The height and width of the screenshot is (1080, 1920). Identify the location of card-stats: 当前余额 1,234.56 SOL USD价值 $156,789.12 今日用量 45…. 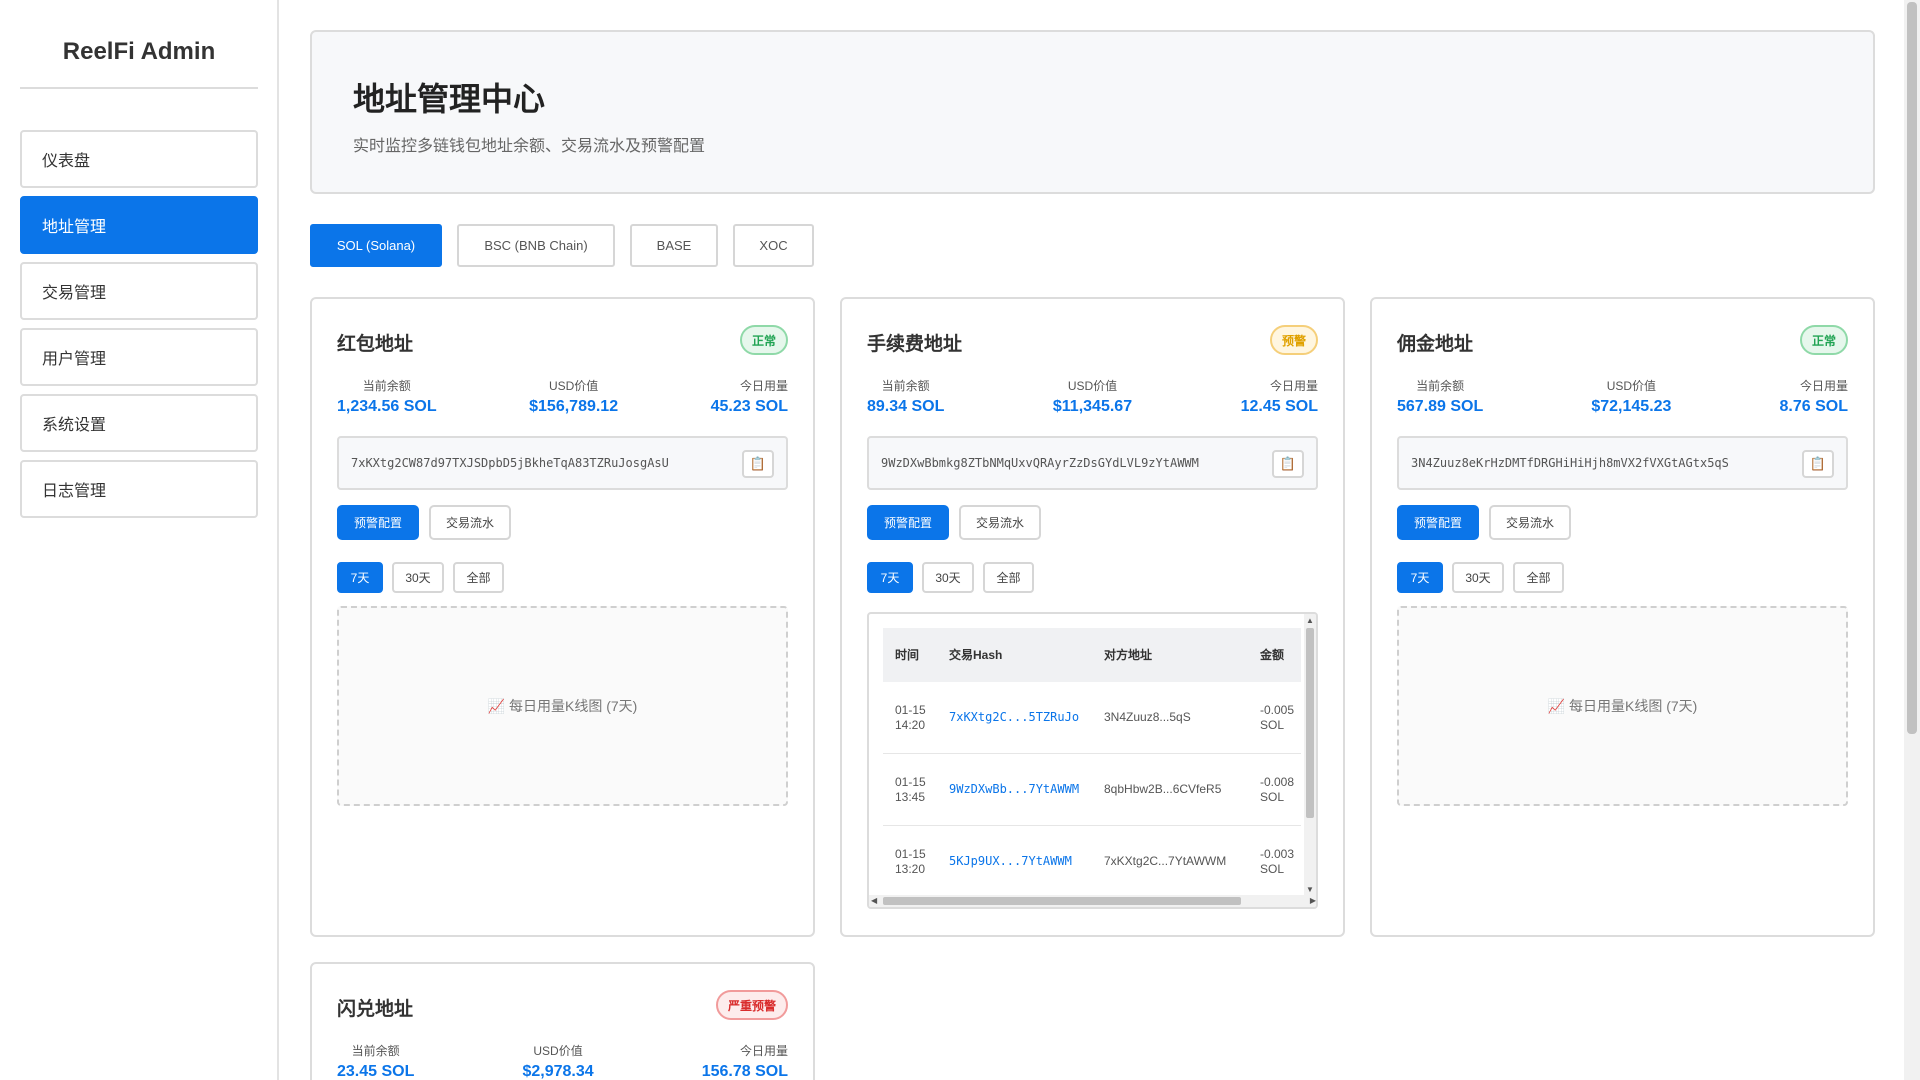
(562, 396).